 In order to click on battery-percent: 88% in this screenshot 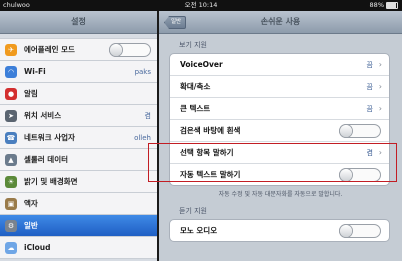, I will do `click(376, 5)`.